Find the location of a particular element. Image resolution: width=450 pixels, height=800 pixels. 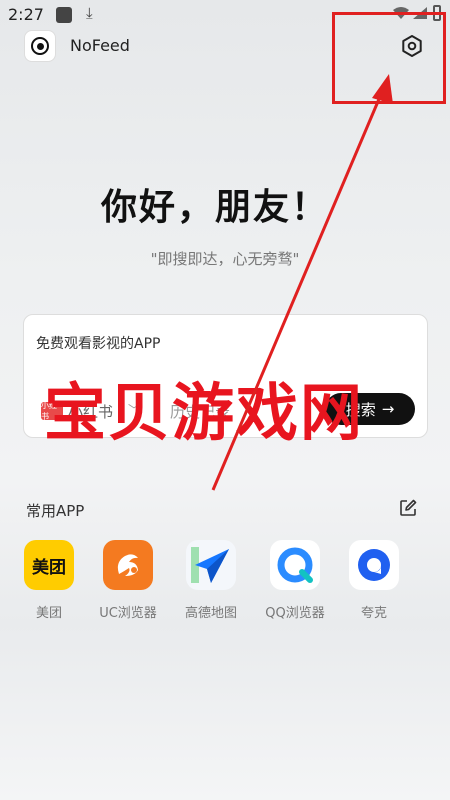

app-item-uc-browser: UC浏览器 is located at coordinates (128, 580).